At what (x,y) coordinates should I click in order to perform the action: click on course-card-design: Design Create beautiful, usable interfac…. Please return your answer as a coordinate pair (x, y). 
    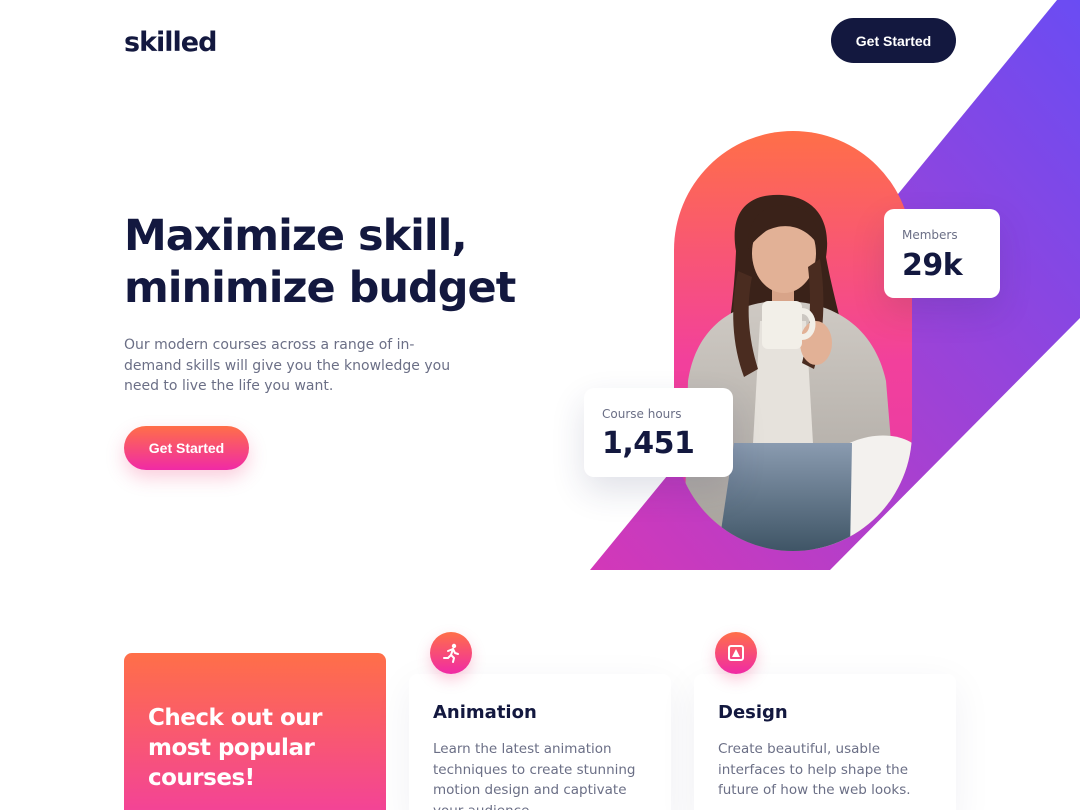
    Looking at the image, I should click on (825, 742).